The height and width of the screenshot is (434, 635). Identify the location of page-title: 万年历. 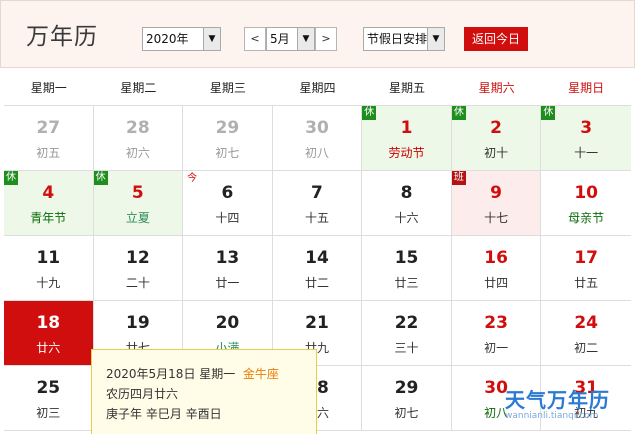
(62, 37).